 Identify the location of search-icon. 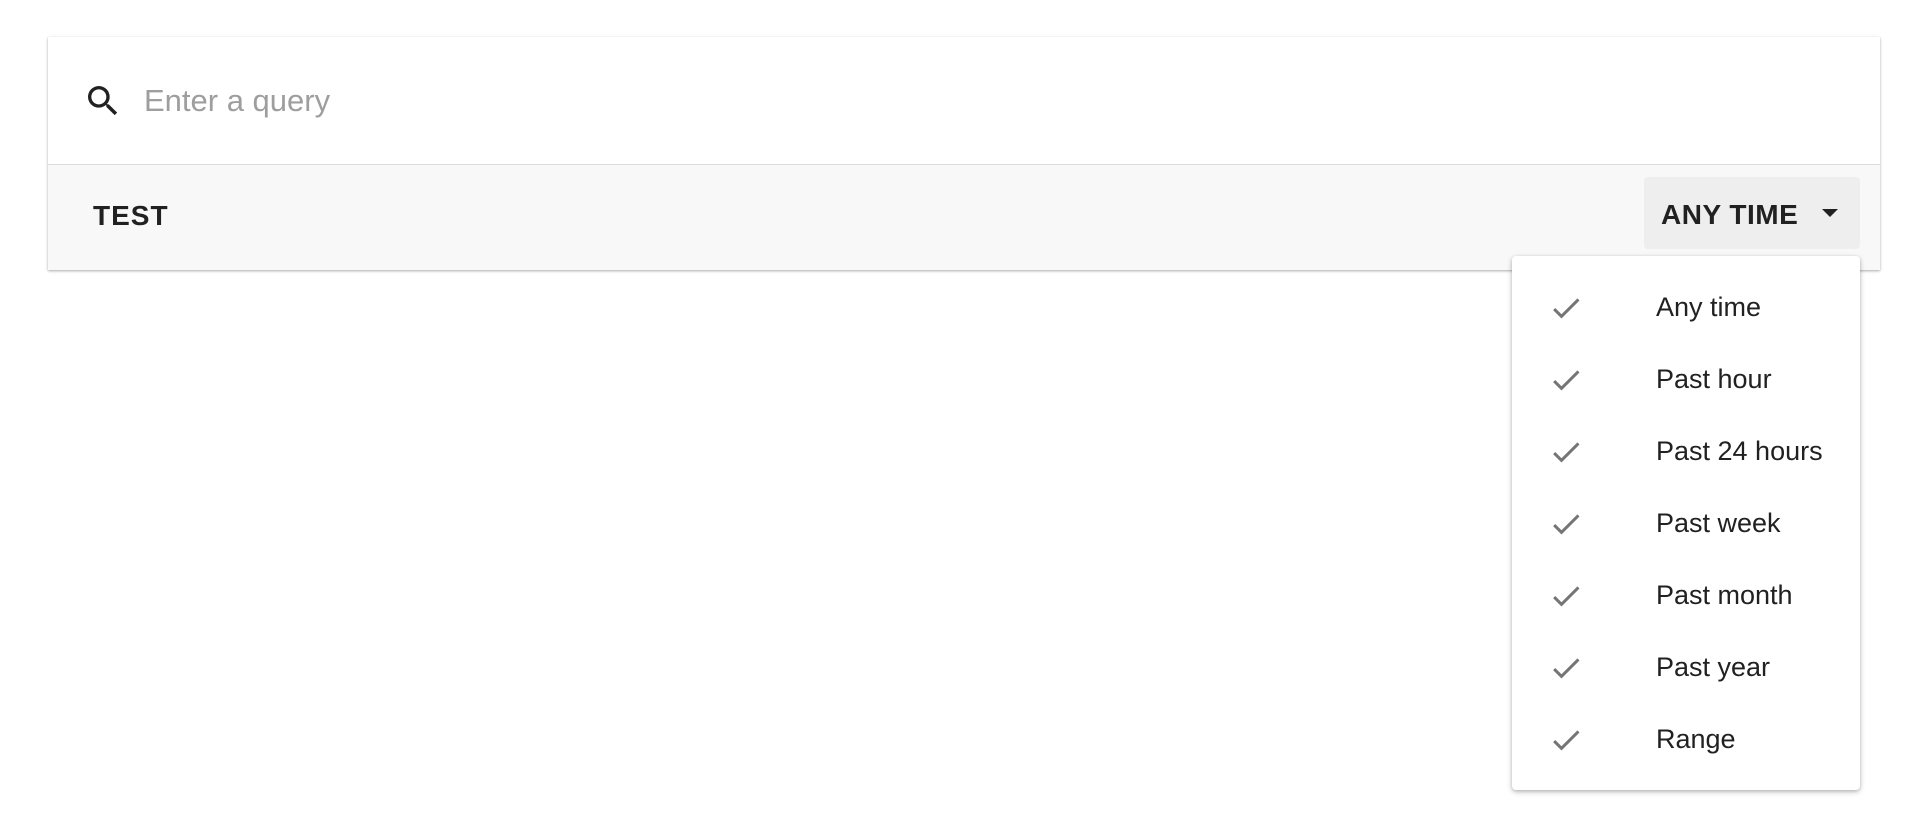
(103, 101).